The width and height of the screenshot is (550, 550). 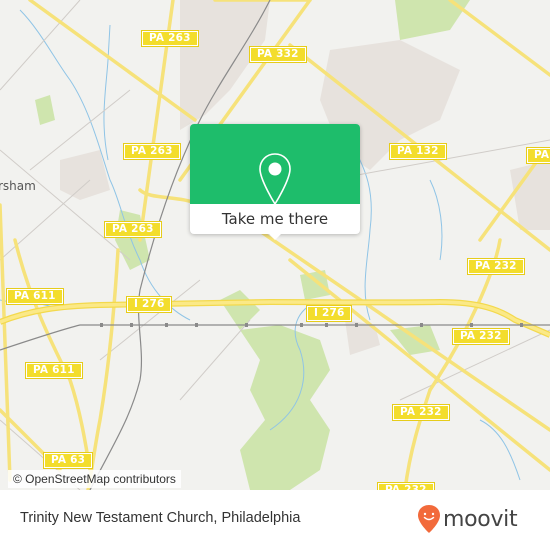 I want to click on route-shield-pa132: PA 132, so click(x=418, y=151).